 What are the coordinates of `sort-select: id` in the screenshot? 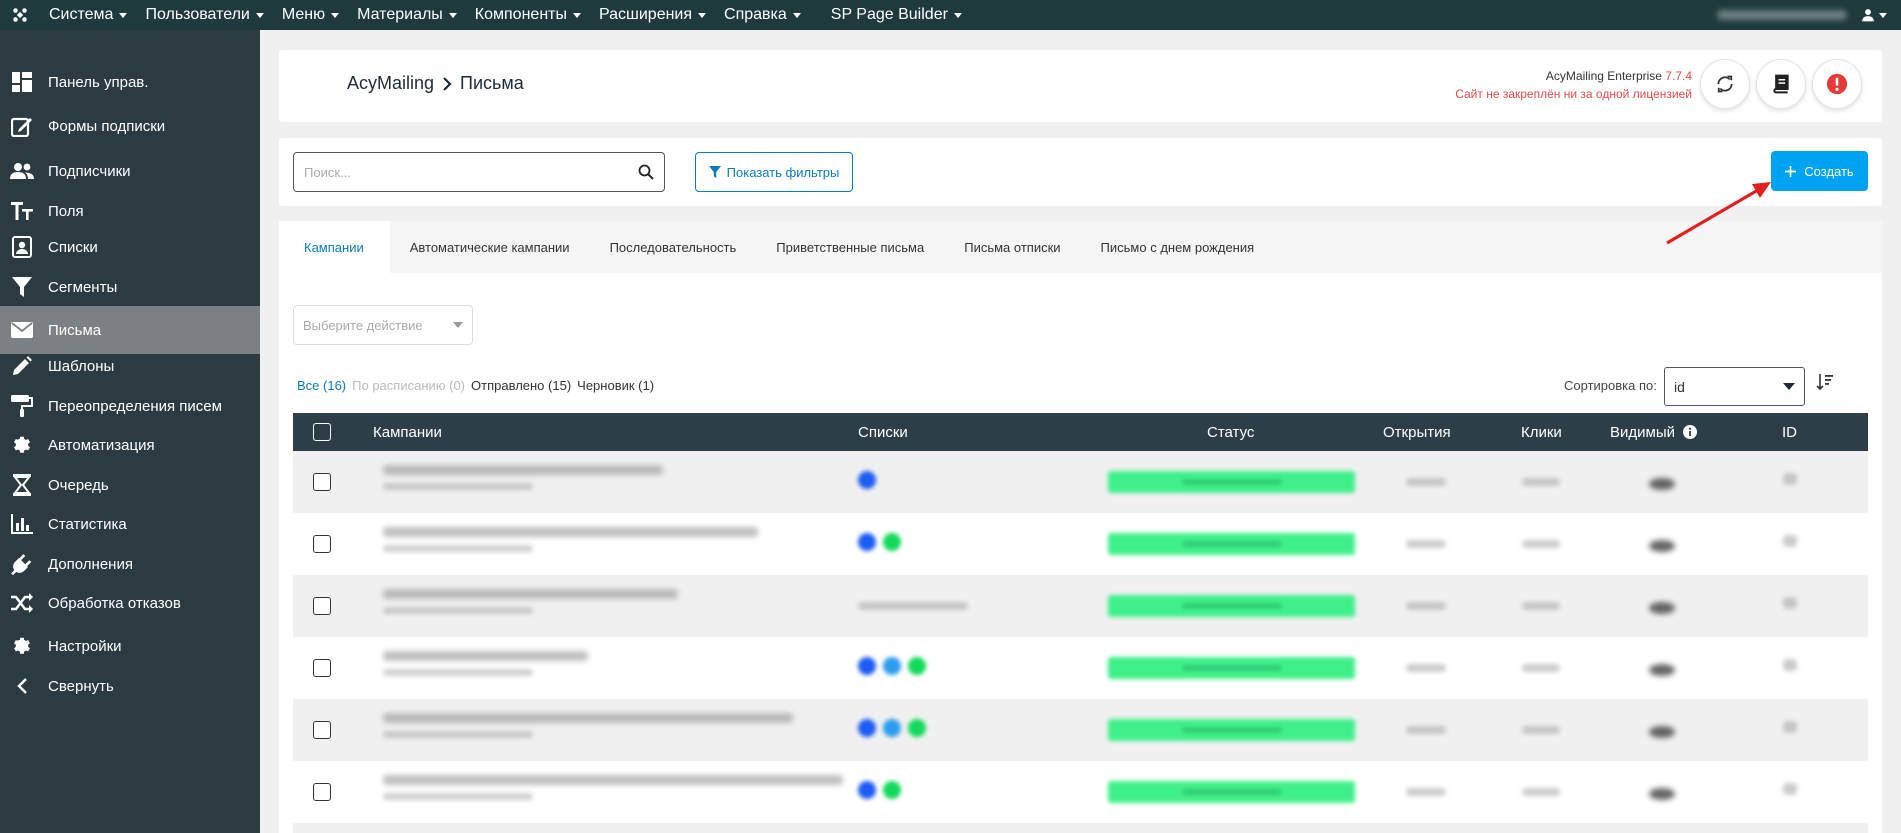 It's located at (1734, 386).